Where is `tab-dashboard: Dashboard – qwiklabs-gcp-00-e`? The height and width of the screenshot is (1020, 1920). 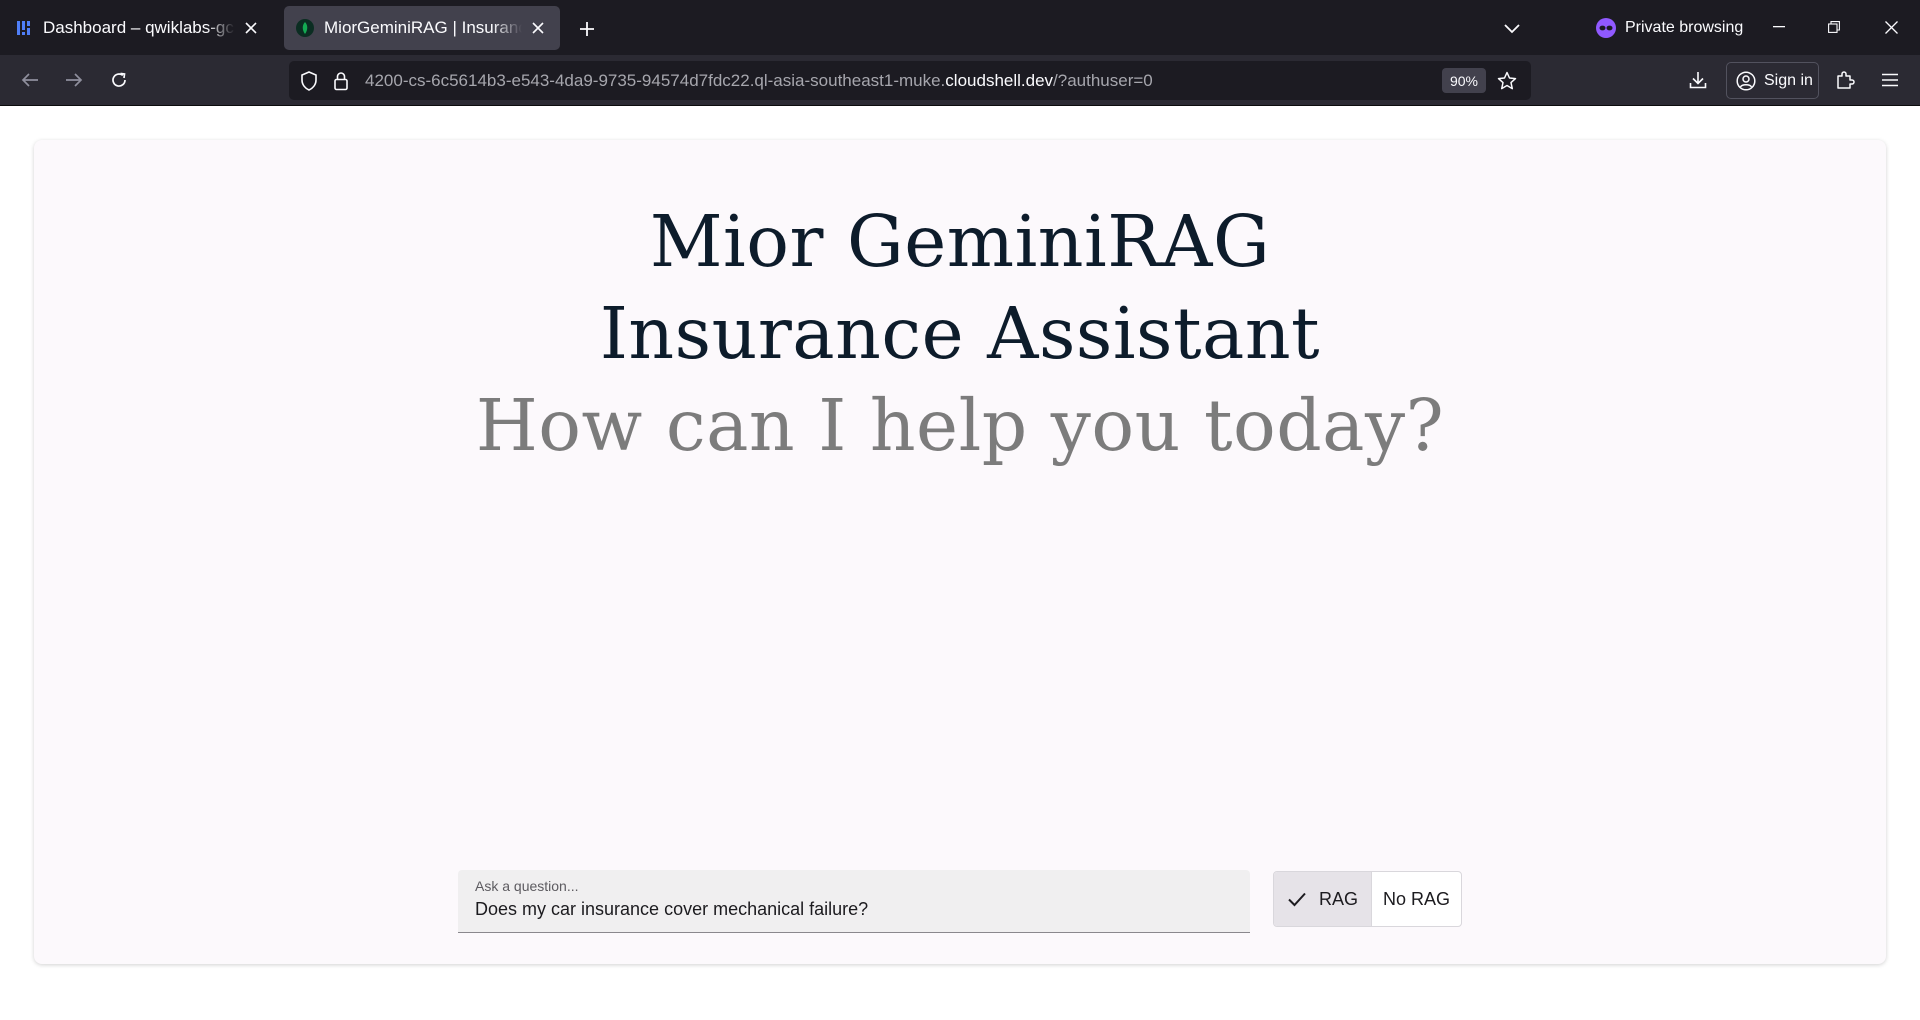 tab-dashboard: Dashboard – qwiklabs-gcp-00-e is located at coordinates (138, 28).